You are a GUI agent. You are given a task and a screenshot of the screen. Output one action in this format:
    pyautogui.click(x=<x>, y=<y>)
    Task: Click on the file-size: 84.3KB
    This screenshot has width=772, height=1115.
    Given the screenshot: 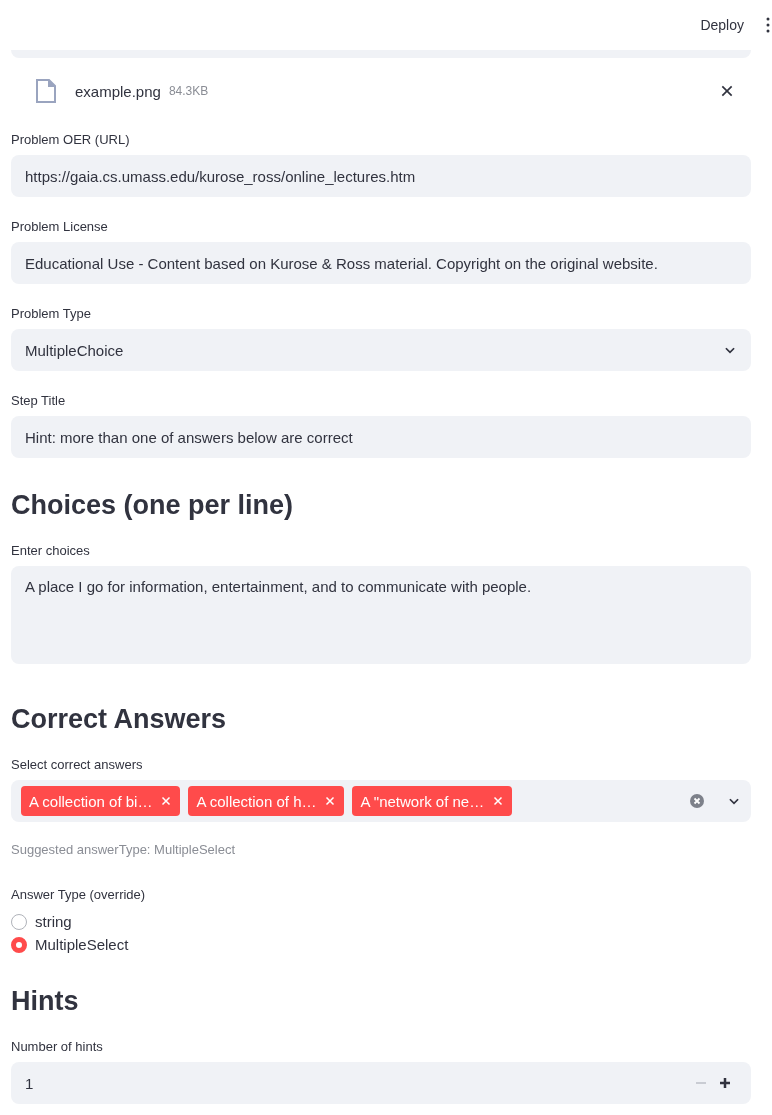 What is the action you would take?
    pyautogui.click(x=188, y=91)
    